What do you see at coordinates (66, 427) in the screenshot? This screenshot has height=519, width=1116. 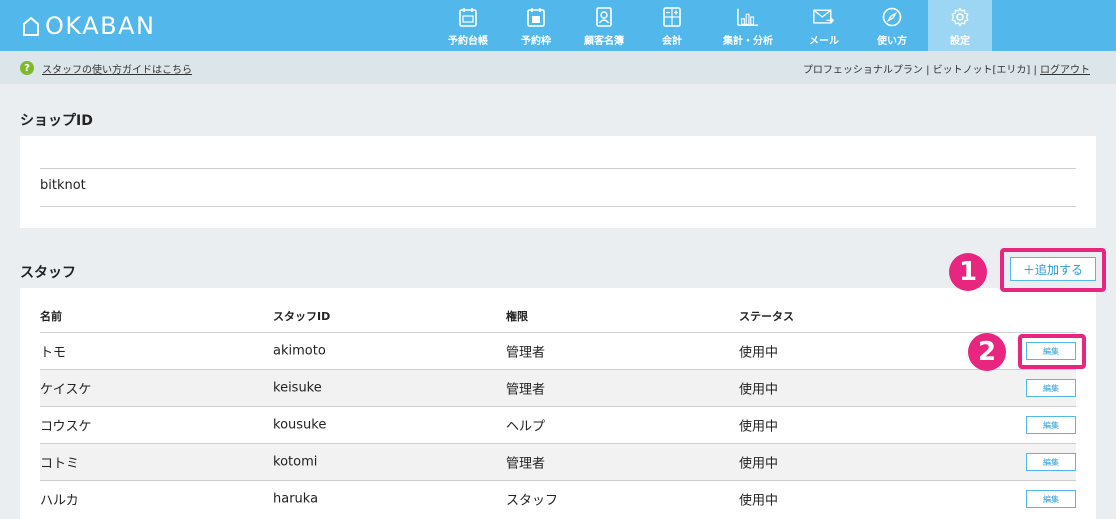 I see `staff-name: コウスケ` at bounding box center [66, 427].